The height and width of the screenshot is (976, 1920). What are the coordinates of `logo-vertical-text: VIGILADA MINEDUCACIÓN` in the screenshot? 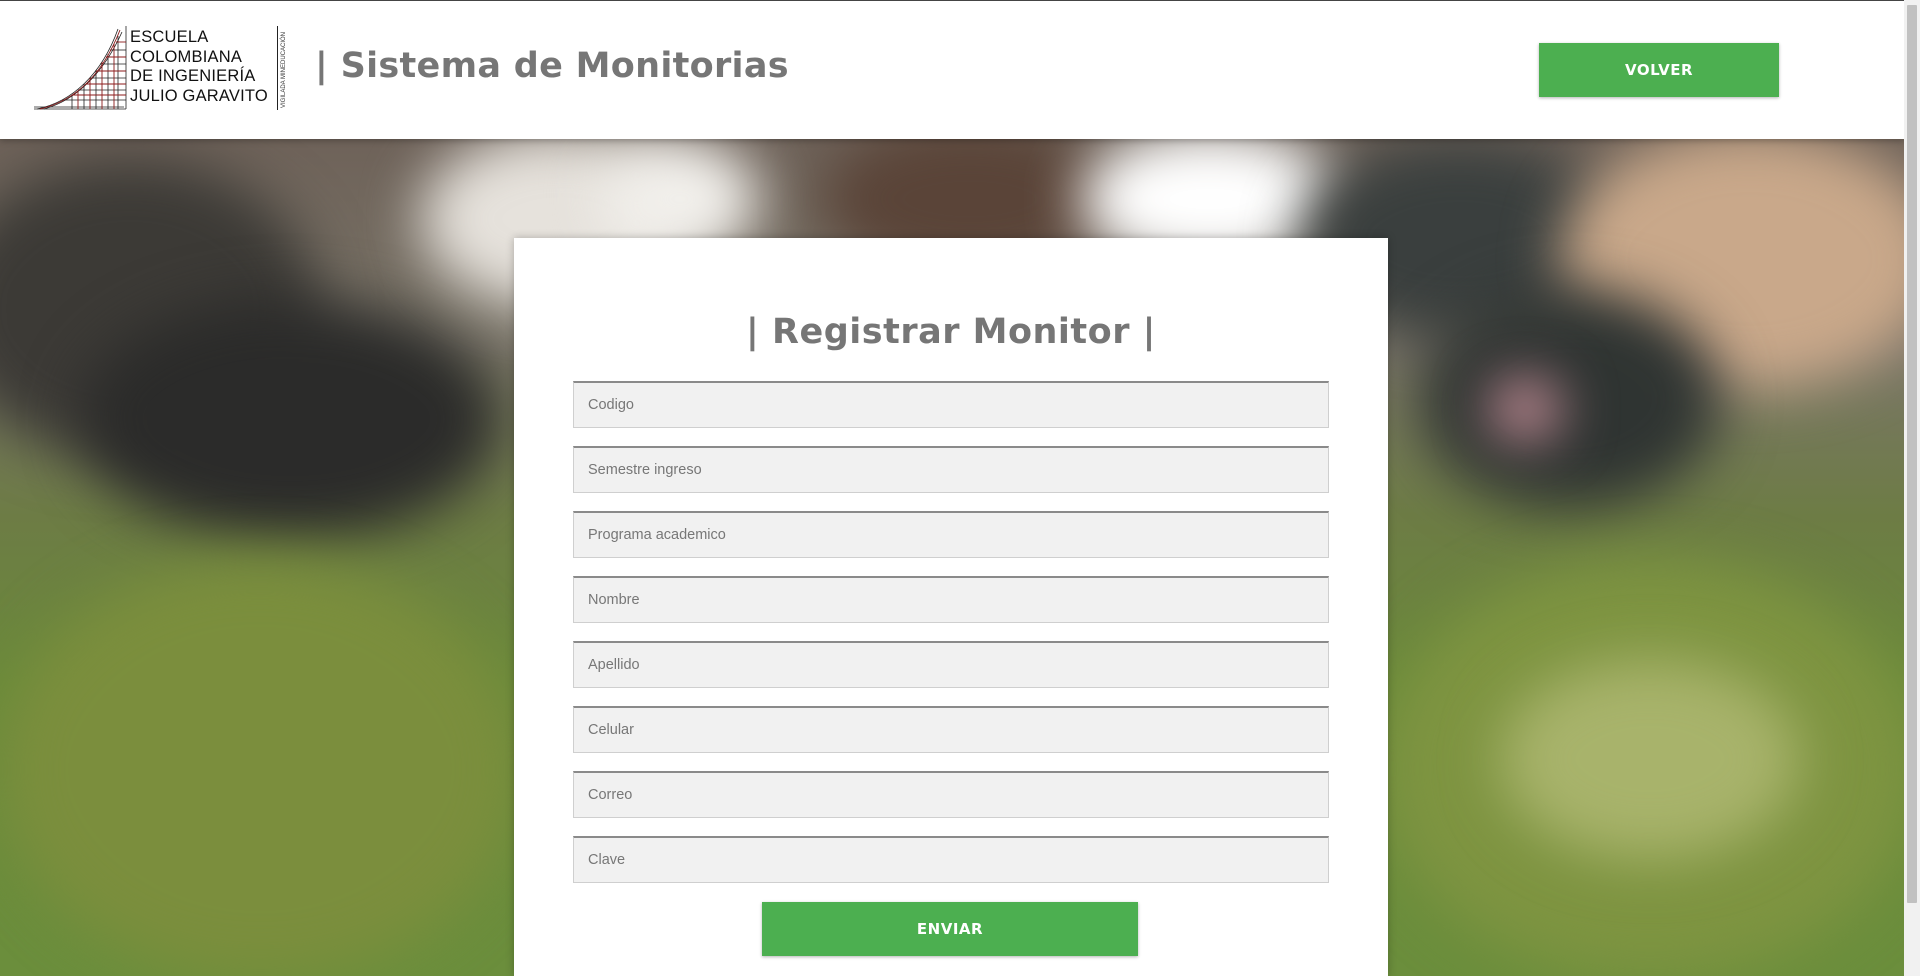 It's located at (284, 69).